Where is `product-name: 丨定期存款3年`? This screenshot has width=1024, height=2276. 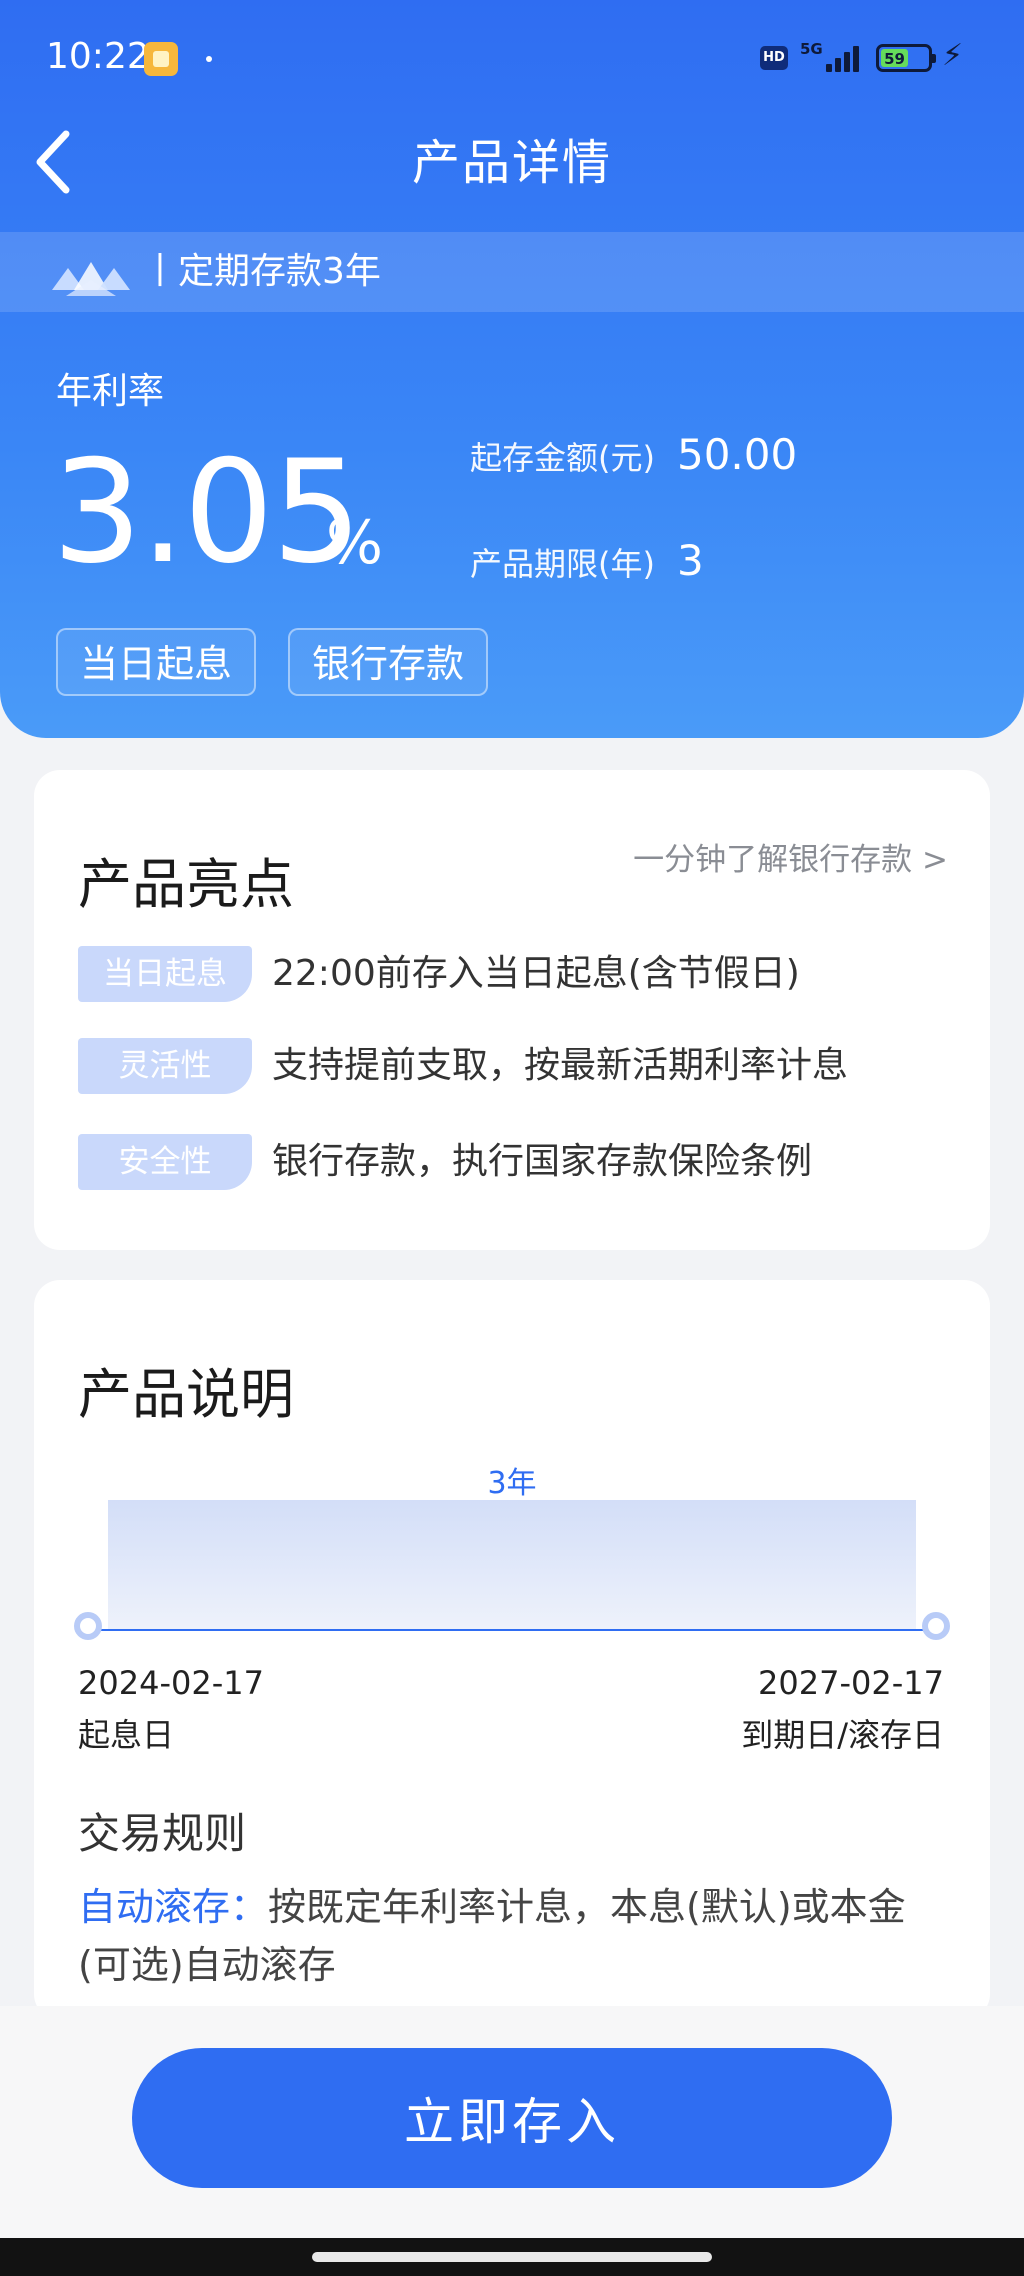 product-name: 丨定期存款3年 is located at coordinates (261, 271).